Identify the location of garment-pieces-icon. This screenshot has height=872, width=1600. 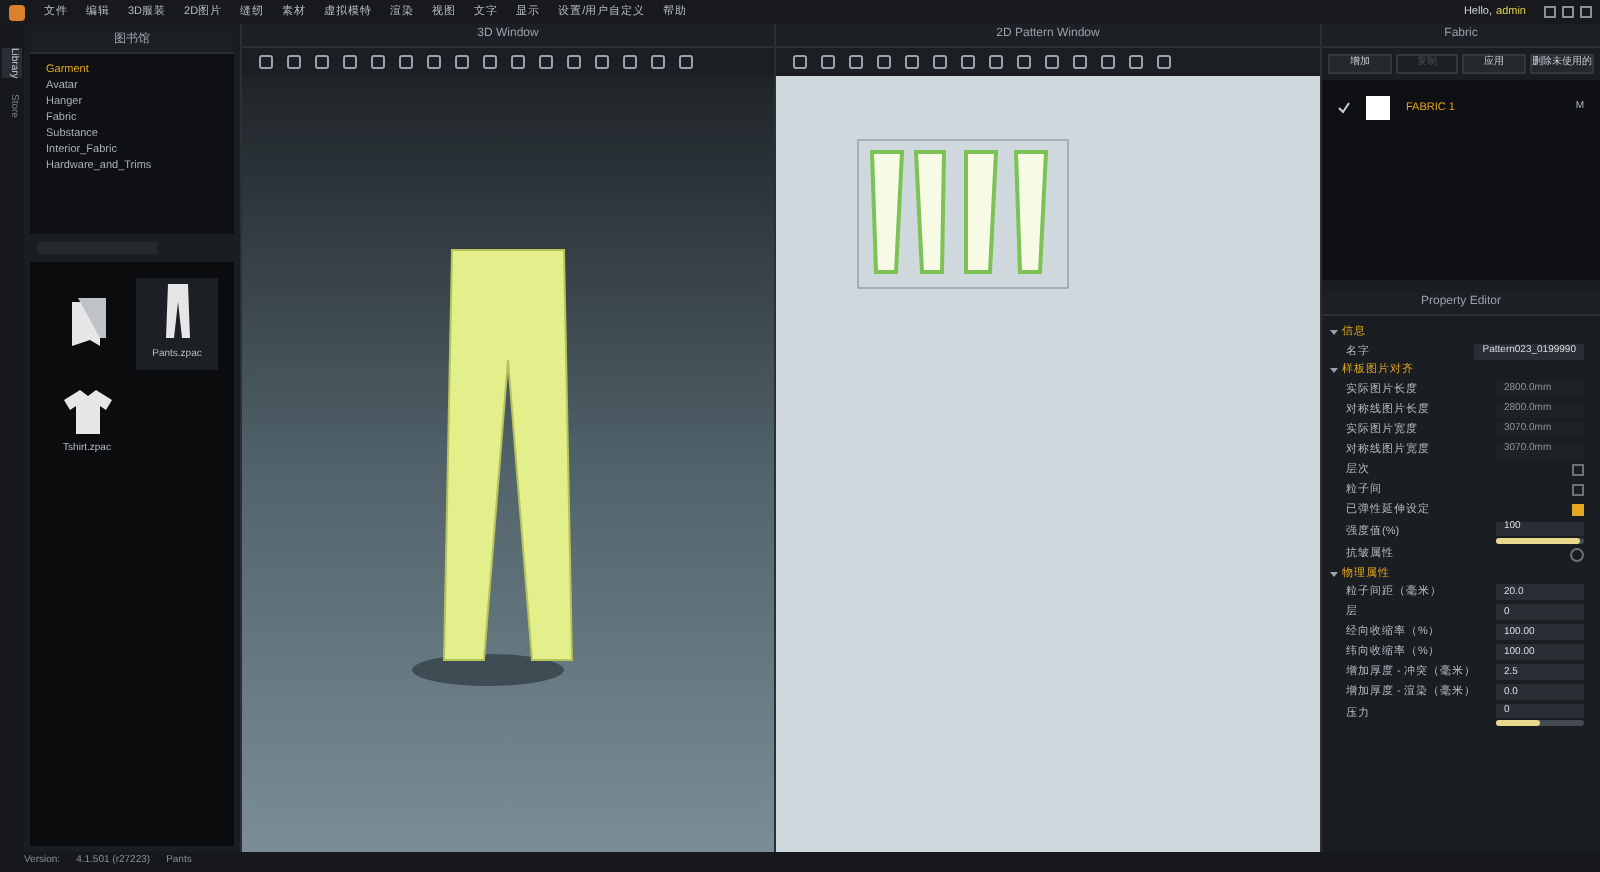
(87, 324).